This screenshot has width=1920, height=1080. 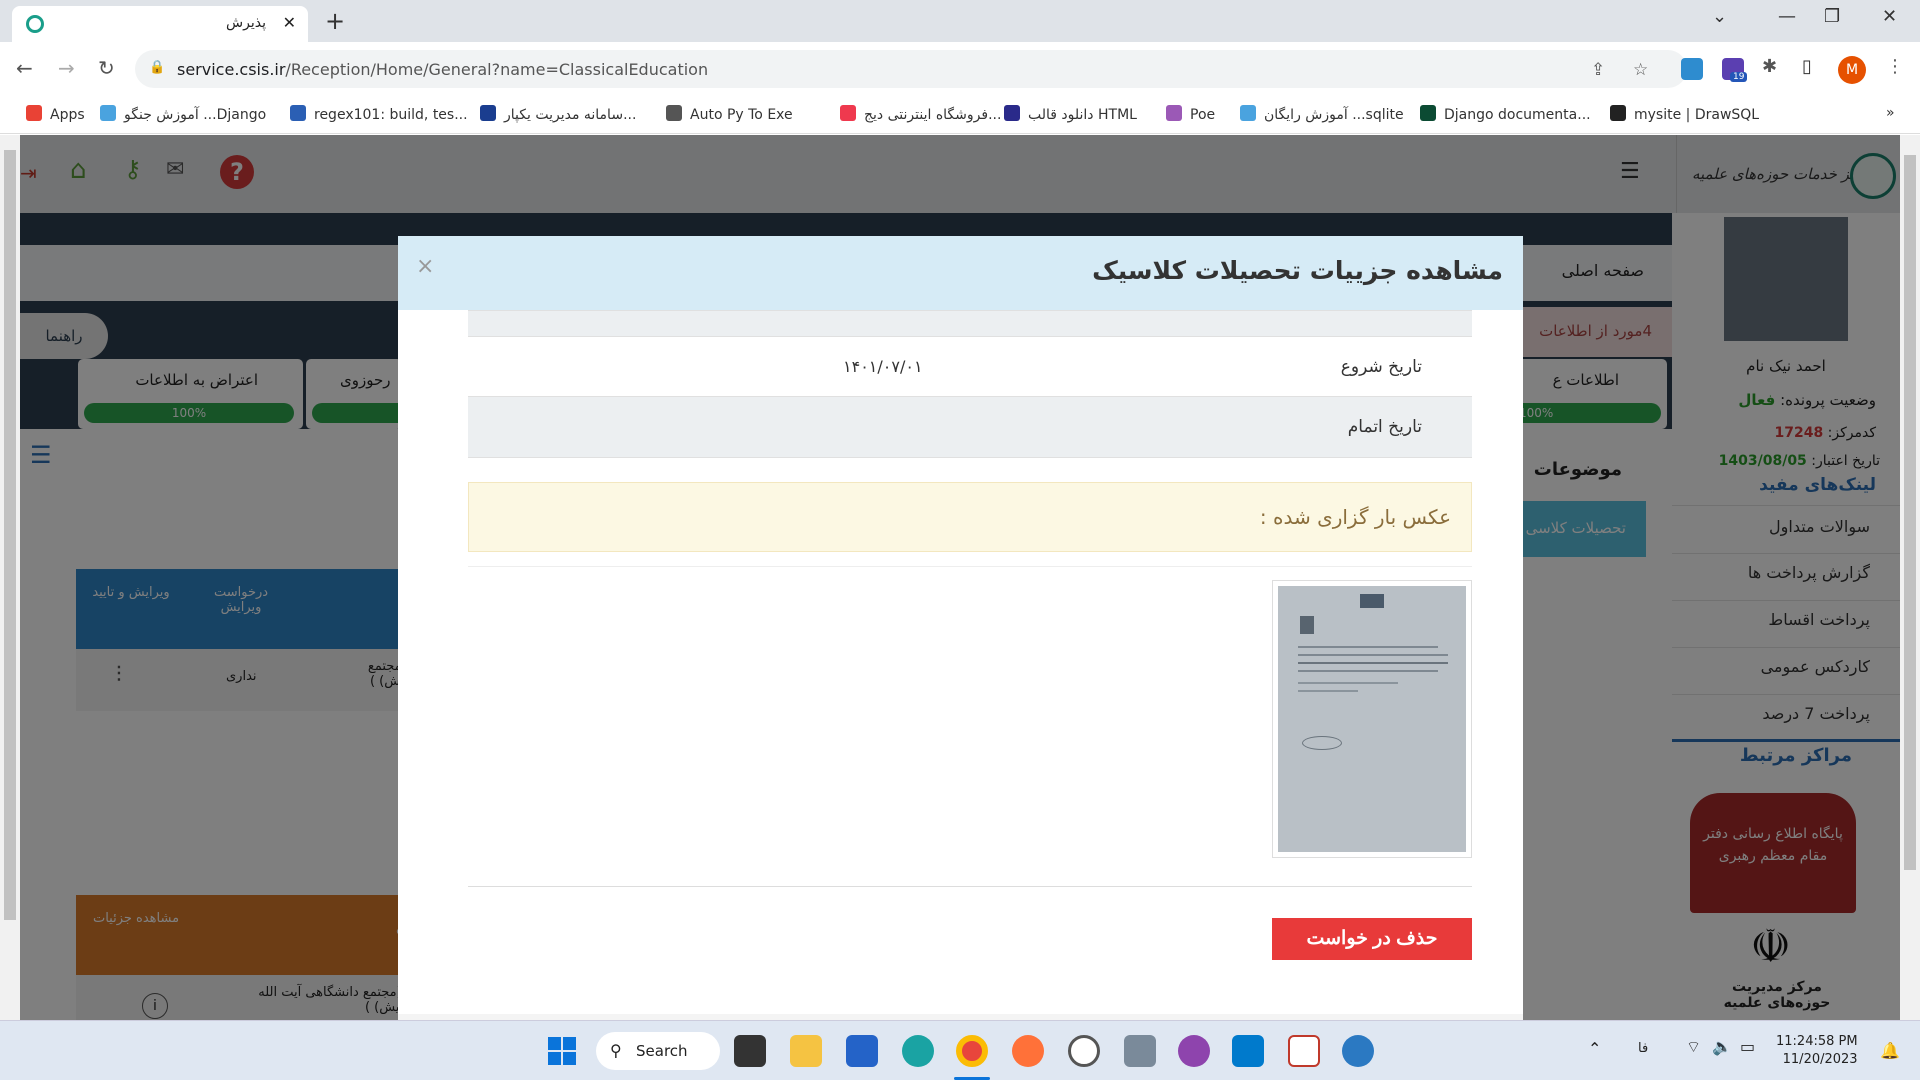 What do you see at coordinates (1598, 70) in the screenshot?
I see `share-icon: ⇪` at bounding box center [1598, 70].